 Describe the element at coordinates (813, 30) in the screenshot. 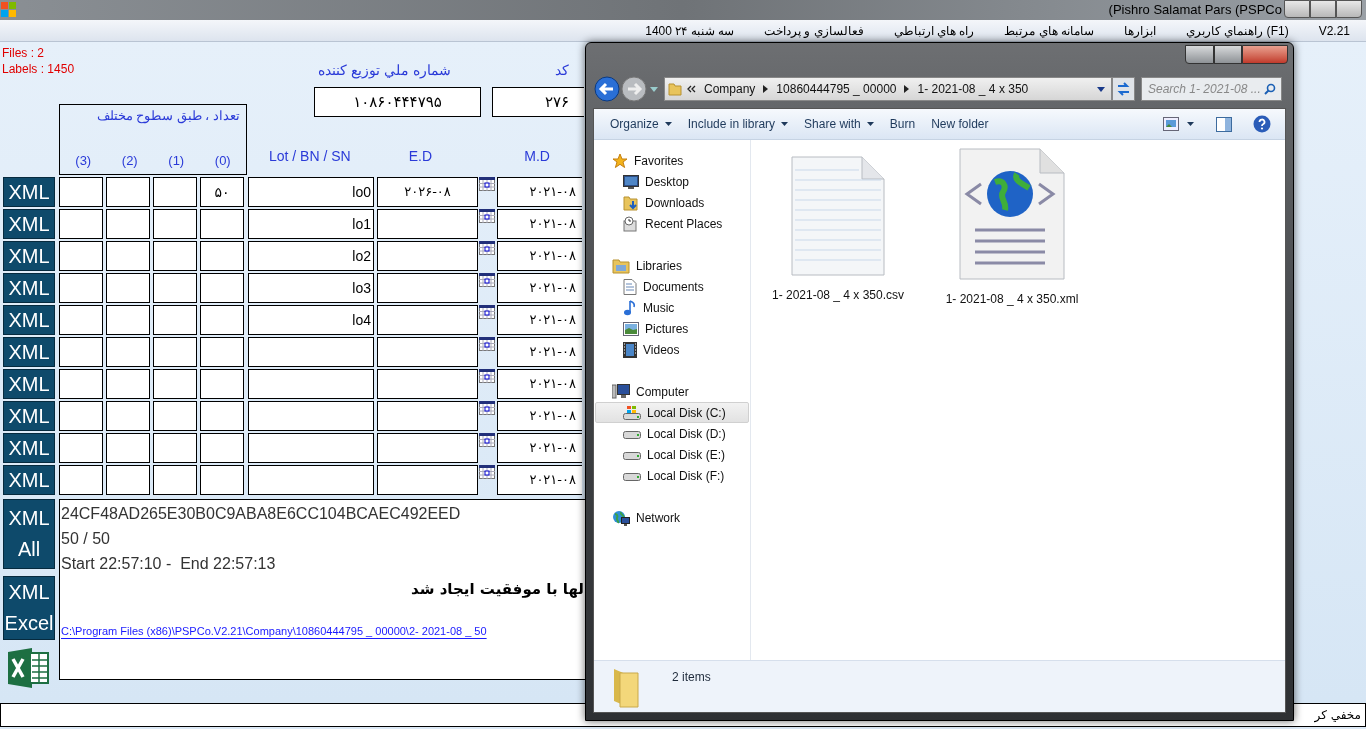

I see `menu-item: فعالسازي و پرداخت` at that location.